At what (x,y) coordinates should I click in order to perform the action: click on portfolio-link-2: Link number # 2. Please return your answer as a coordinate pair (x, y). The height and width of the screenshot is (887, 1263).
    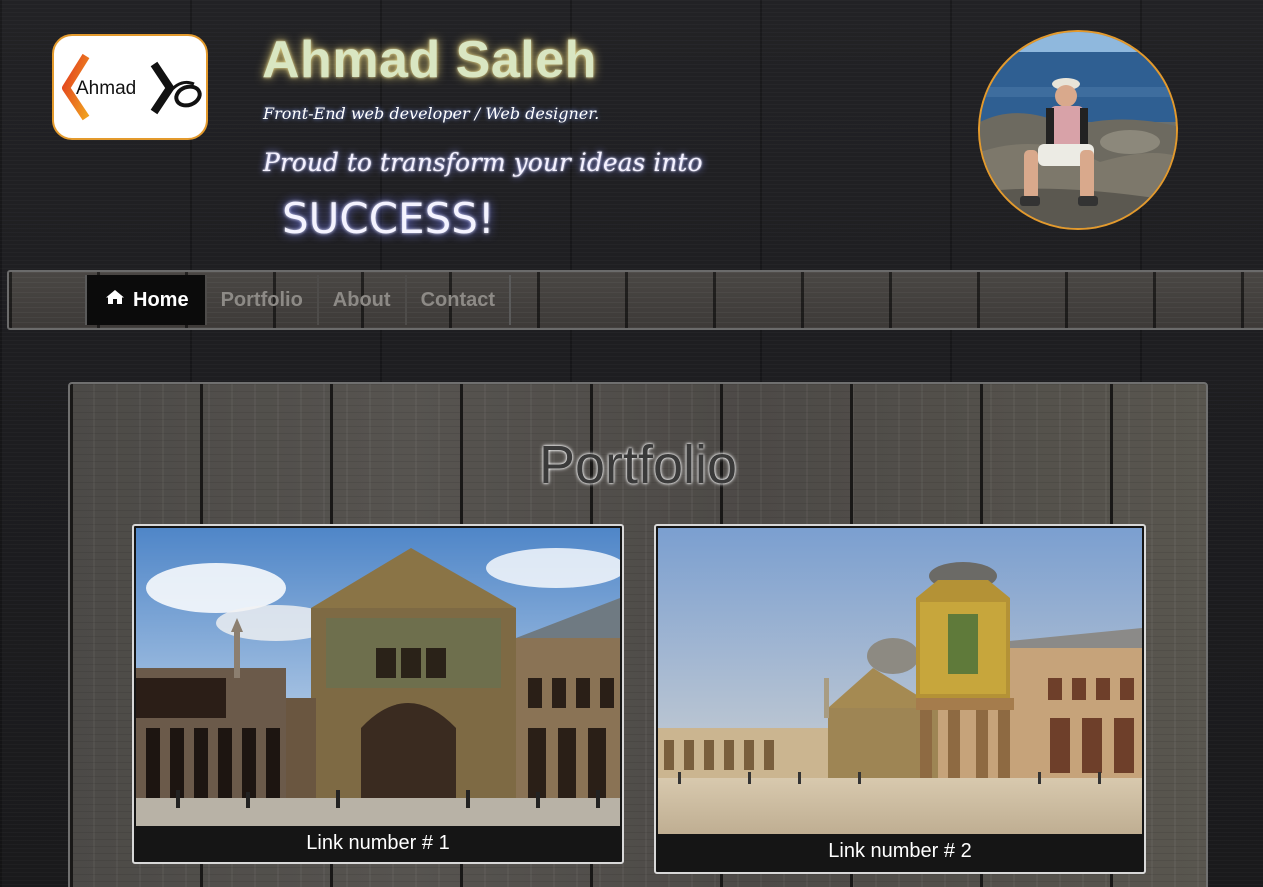
    Looking at the image, I should click on (900, 851).